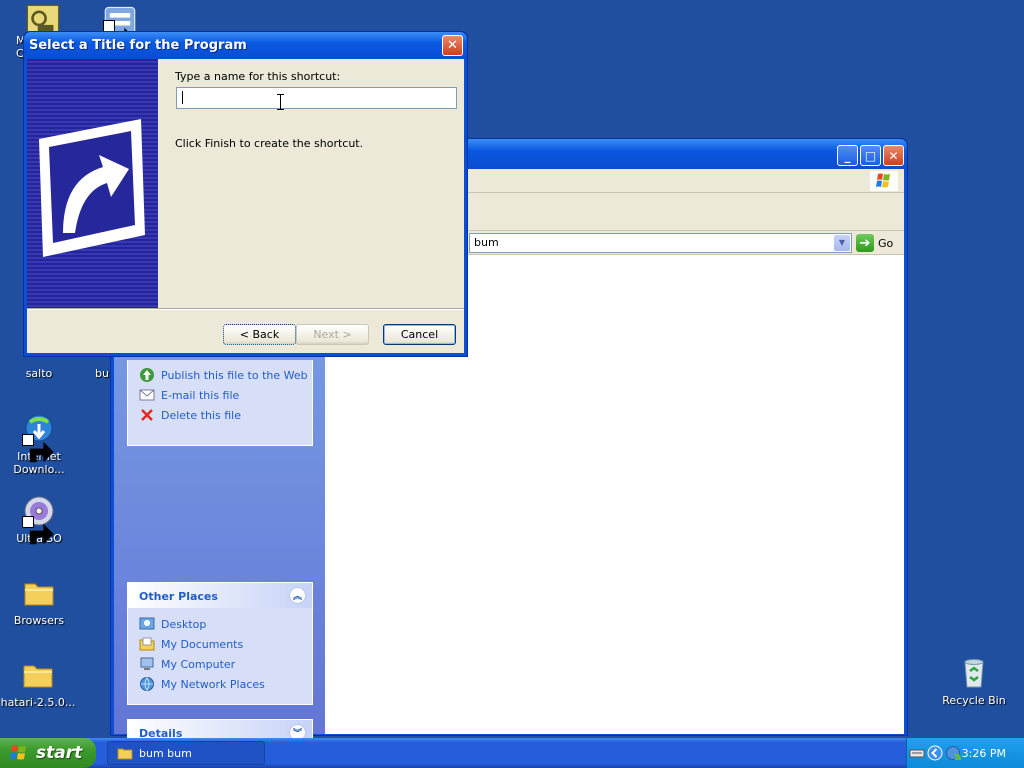  What do you see at coordinates (178, 596) in the screenshot?
I see `panel-title: Other Places` at bounding box center [178, 596].